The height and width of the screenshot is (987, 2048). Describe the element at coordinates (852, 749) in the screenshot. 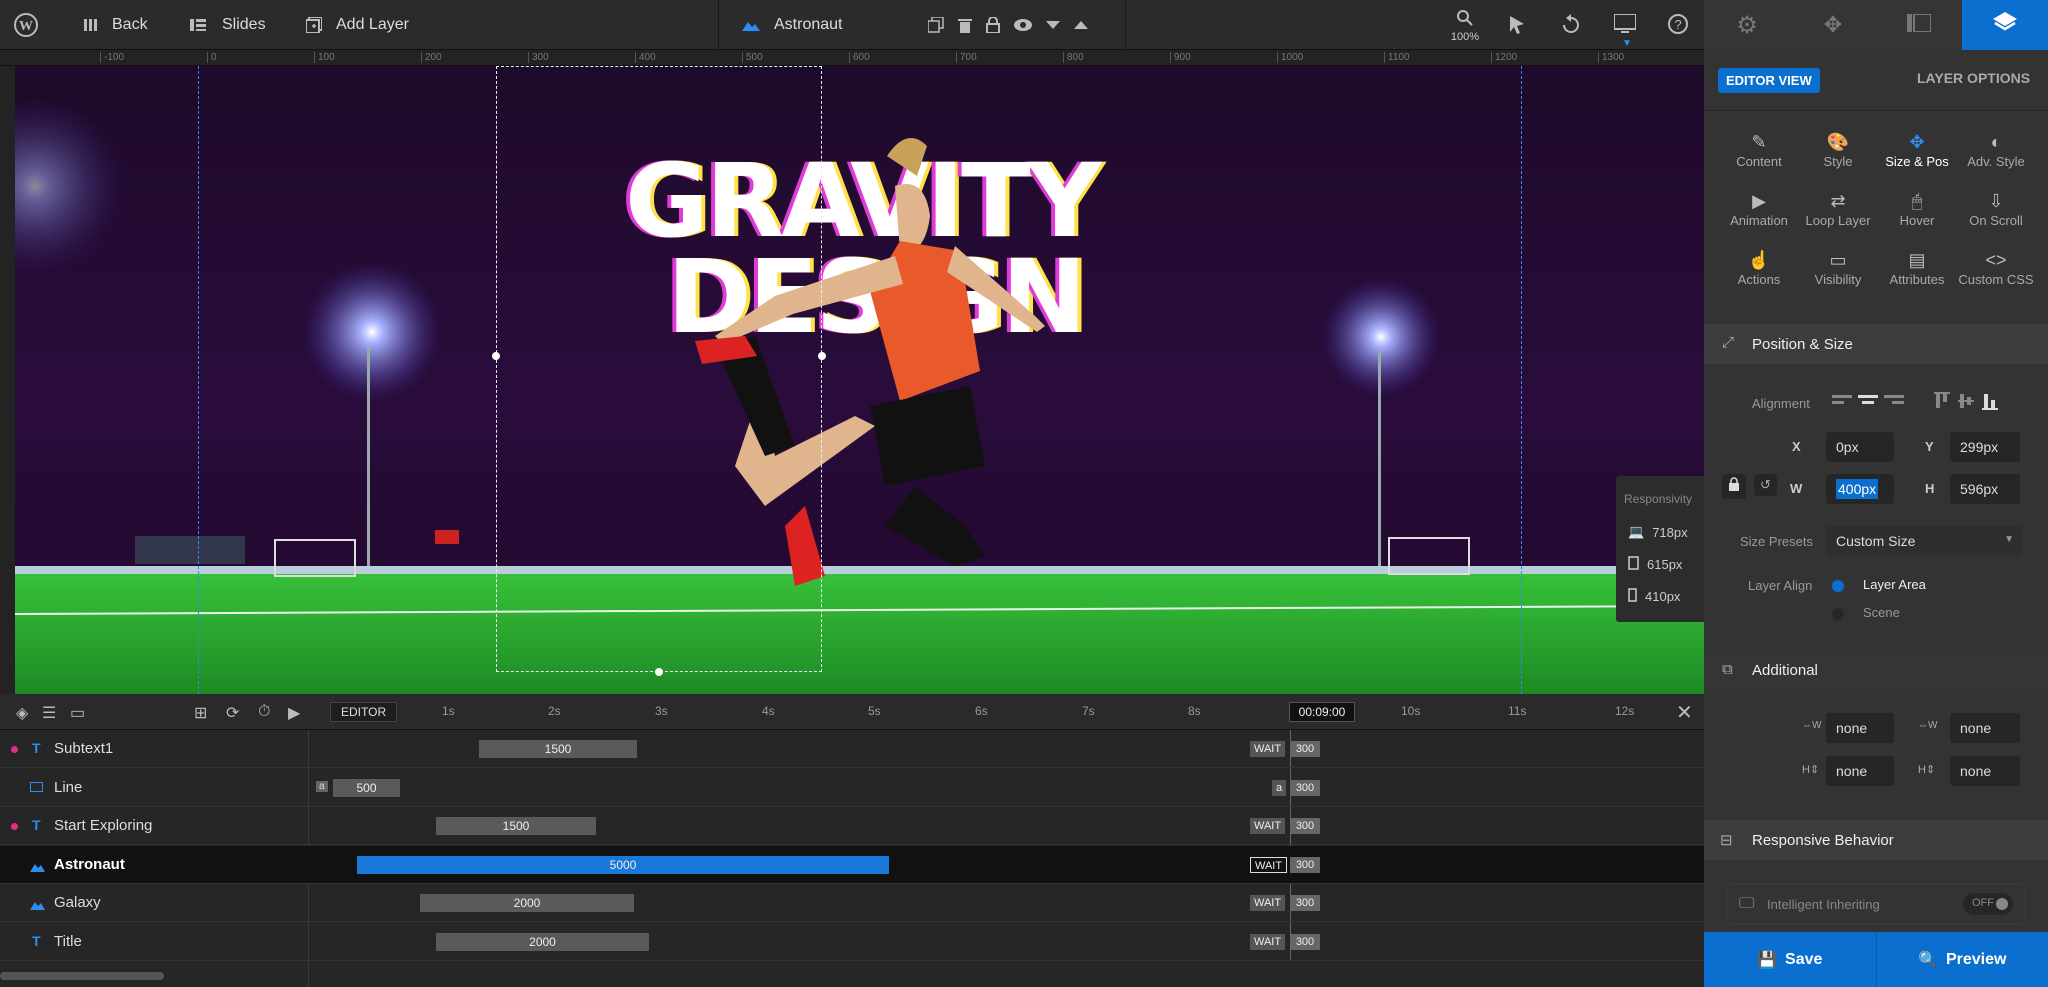

I see `timeline-row: T Subtext1 1500 WAIT 300` at that location.